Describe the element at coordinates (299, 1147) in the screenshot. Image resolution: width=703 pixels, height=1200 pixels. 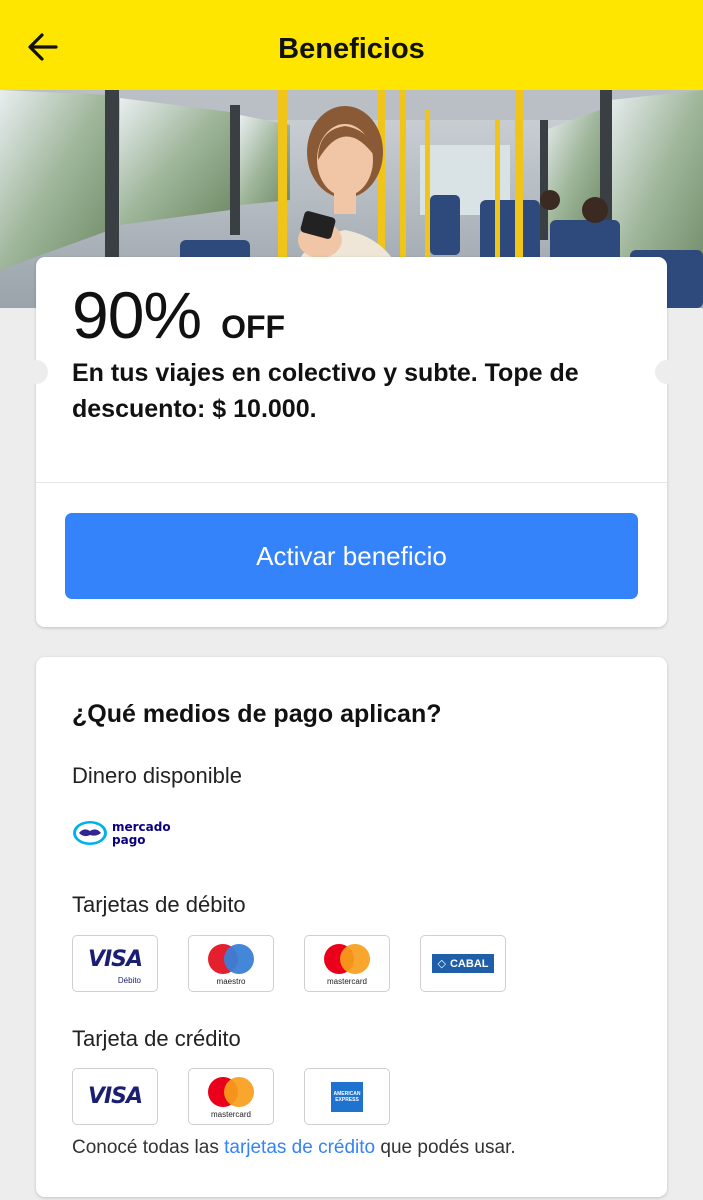
I see `credit-cards-link: tarjetas de crédito` at that location.